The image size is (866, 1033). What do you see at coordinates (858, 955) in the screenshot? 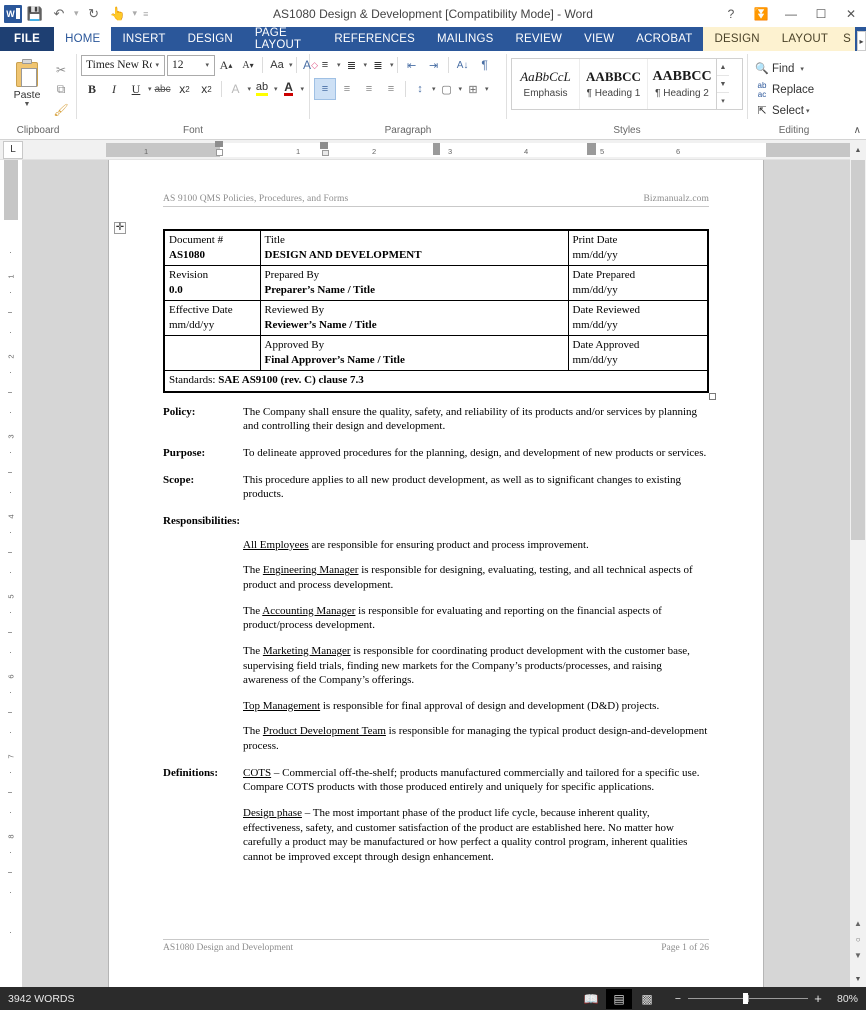
I see `next-page-icon: ▼` at bounding box center [858, 955].